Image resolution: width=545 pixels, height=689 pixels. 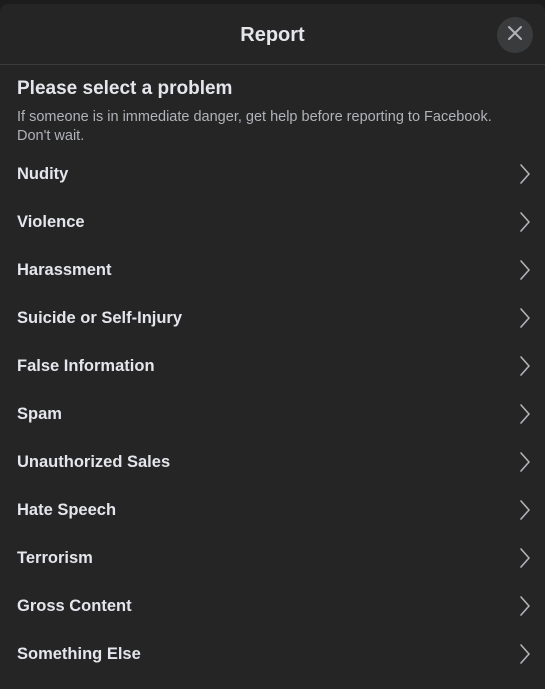 I want to click on close-icon, so click(x=515, y=35).